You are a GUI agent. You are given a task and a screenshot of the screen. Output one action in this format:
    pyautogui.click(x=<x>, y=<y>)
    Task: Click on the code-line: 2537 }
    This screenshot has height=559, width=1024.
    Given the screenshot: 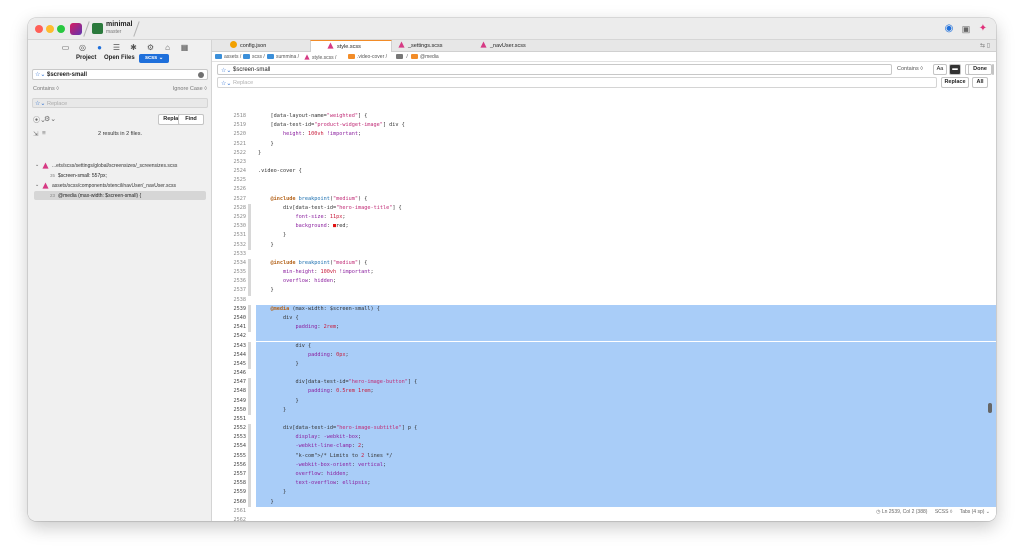 What is the action you would take?
    pyautogui.click(x=604, y=291)
    